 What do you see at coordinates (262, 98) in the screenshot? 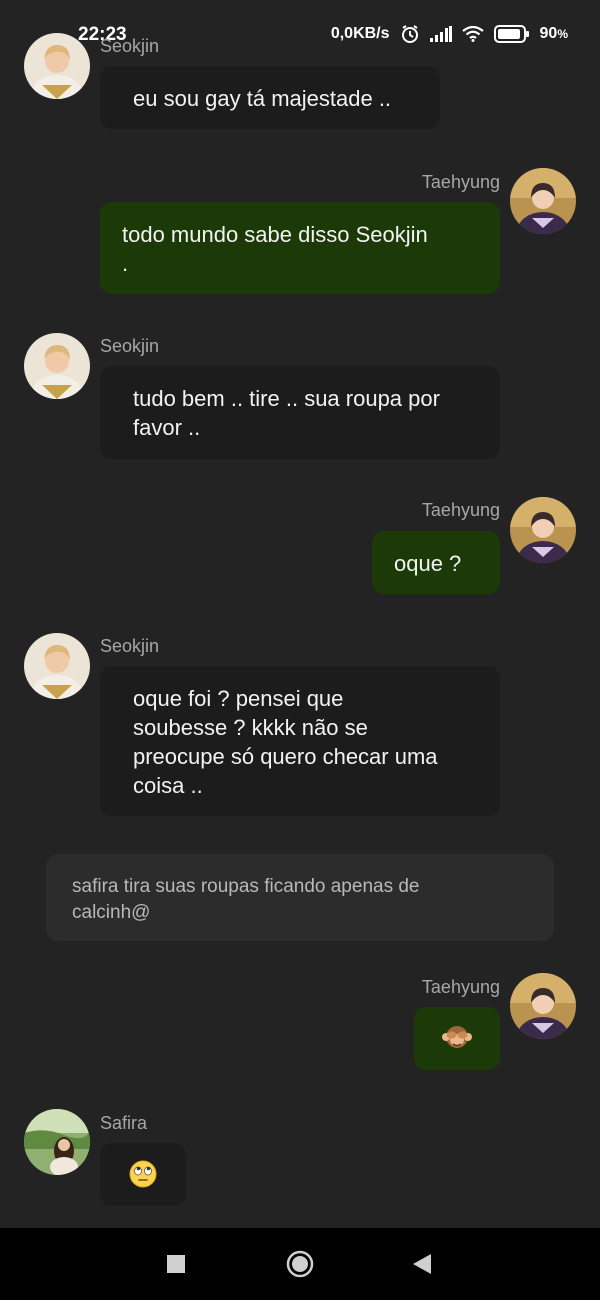
I see `message-text: eu sou gay tá majestade ..` at bounding box center [262, 98].